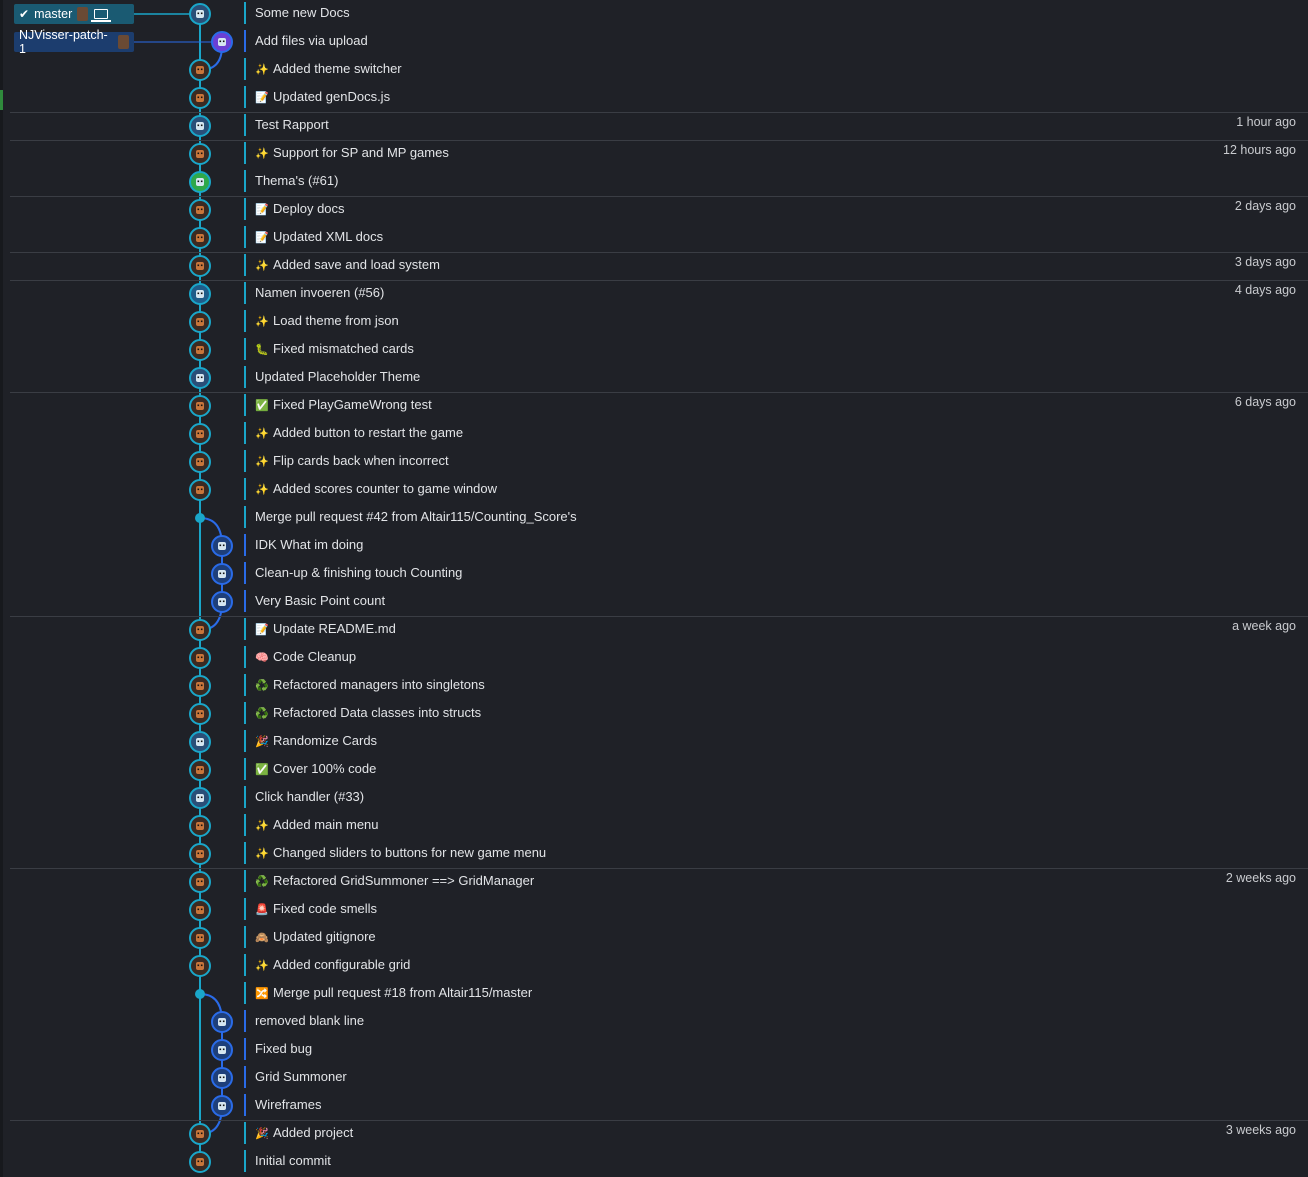  What do you see at coordinates (262, 350) in the screenshot?
I see `commit-emoji-icon: 🐛` at bounding box center [262, 350].